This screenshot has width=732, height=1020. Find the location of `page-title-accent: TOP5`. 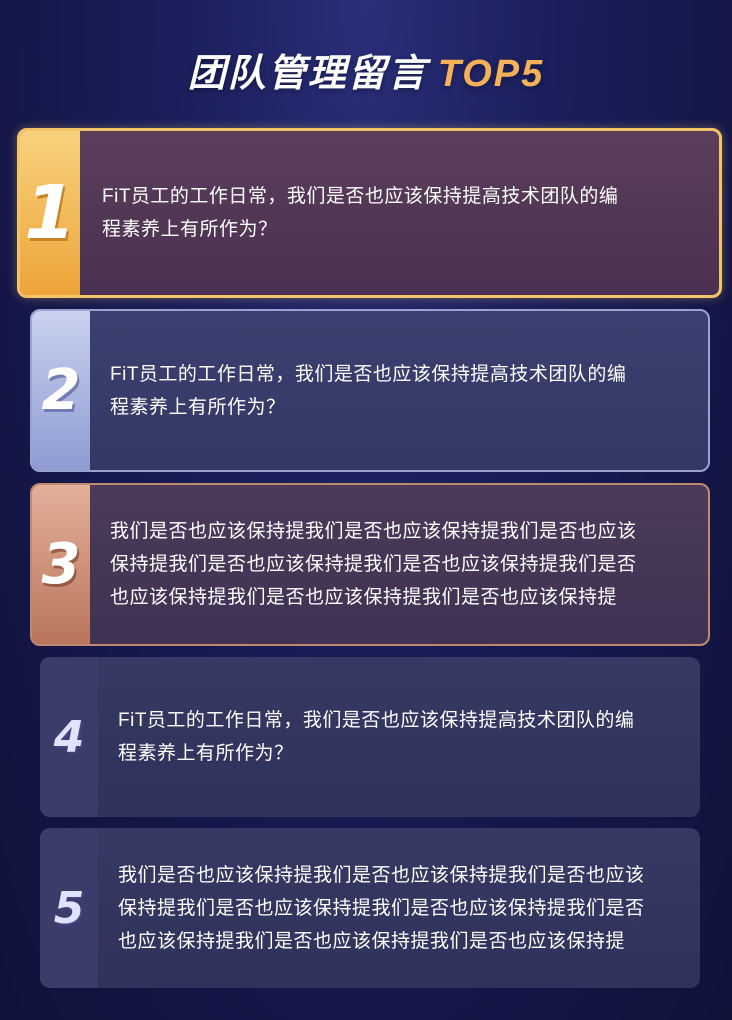

page-title-accent: TOP5 is located at coordinates (491, 74).